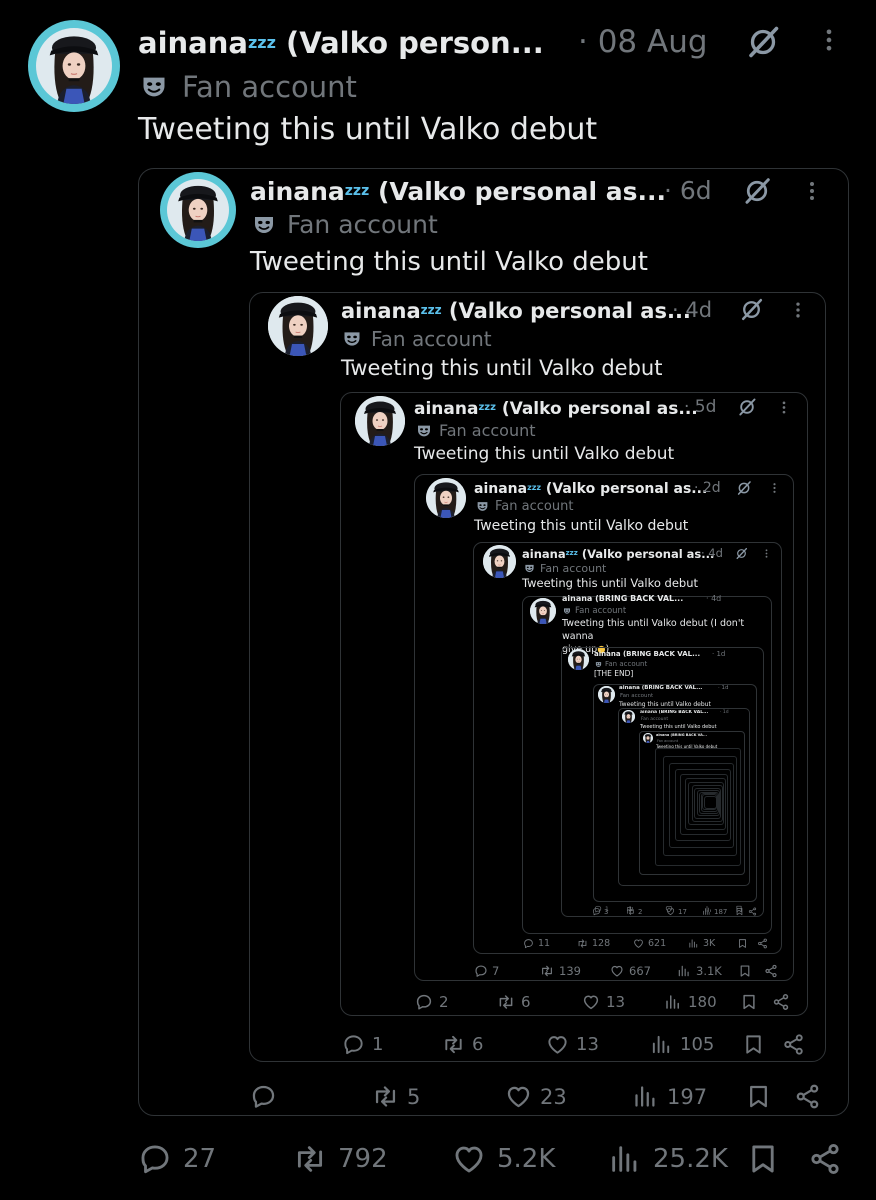 The width and height of the screenshot is (876, 1200). I want to click on repost-button: 792, so click(340, 1159).